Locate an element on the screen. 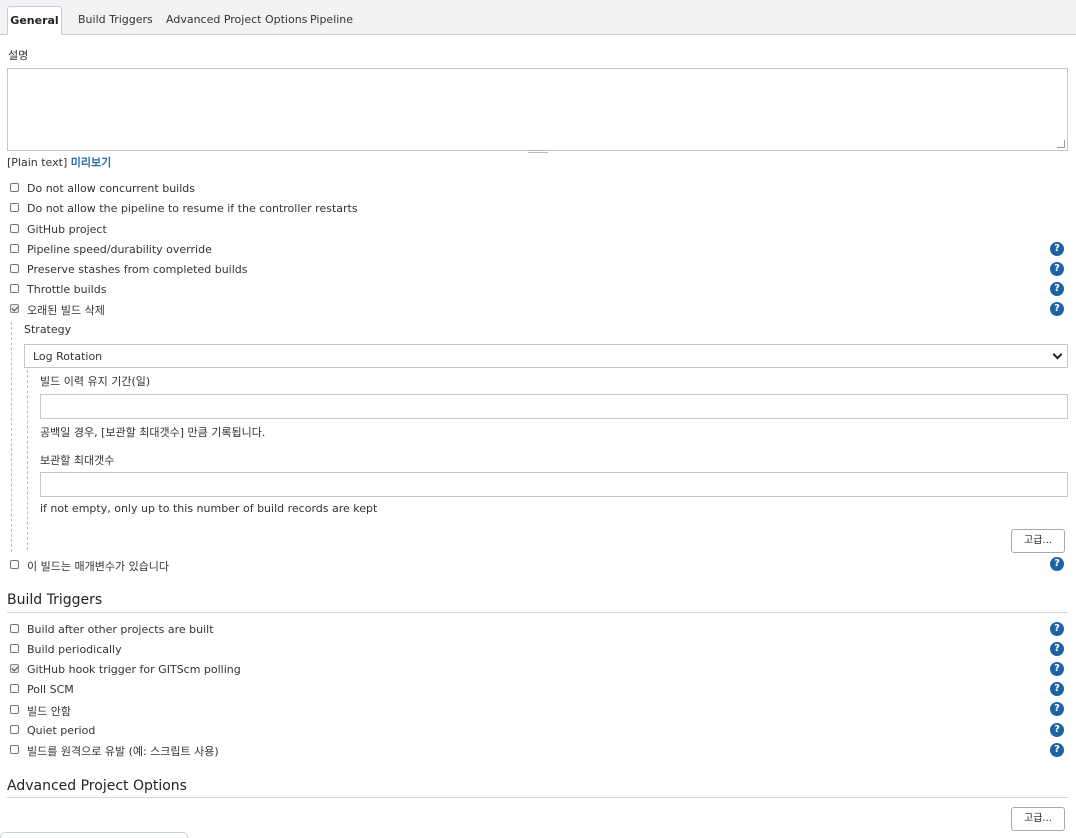 The width and height of the screenshot is (1076, 838). days-to-keep-label: 빌드 이력 유지 기간(일) is located at coordinates (95, 381).